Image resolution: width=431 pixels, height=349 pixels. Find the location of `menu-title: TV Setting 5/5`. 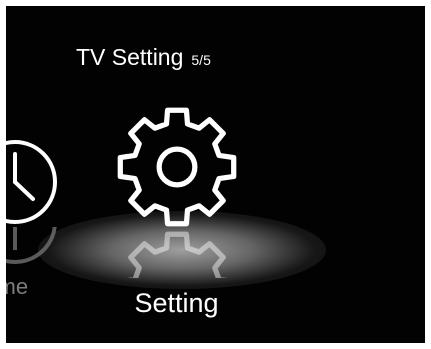

menu-title: TV Setting 5/5 is located at coordinates (143, 57).